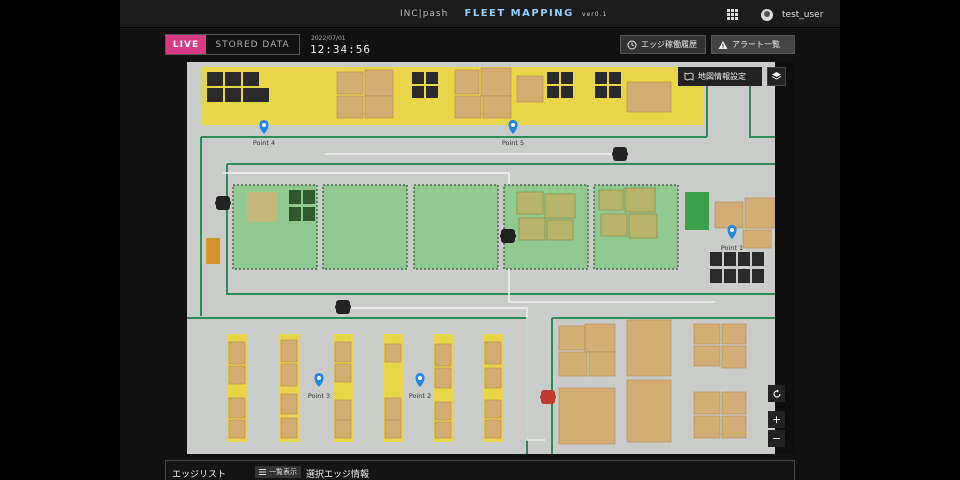 Image resolution: width=960 pixels, height=480 pixels. I want to click on list-view-label: 一覧表示, so click(283, 472).